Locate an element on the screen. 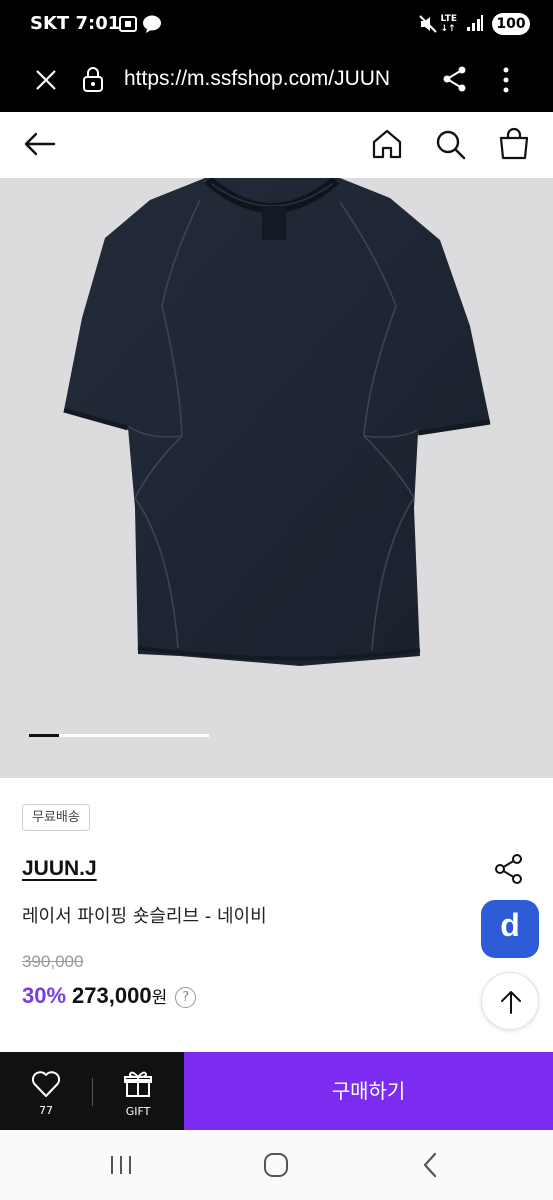 The width and height of the screenshot is (553, 1200). bag-icon is located at coordinates (514, 144).